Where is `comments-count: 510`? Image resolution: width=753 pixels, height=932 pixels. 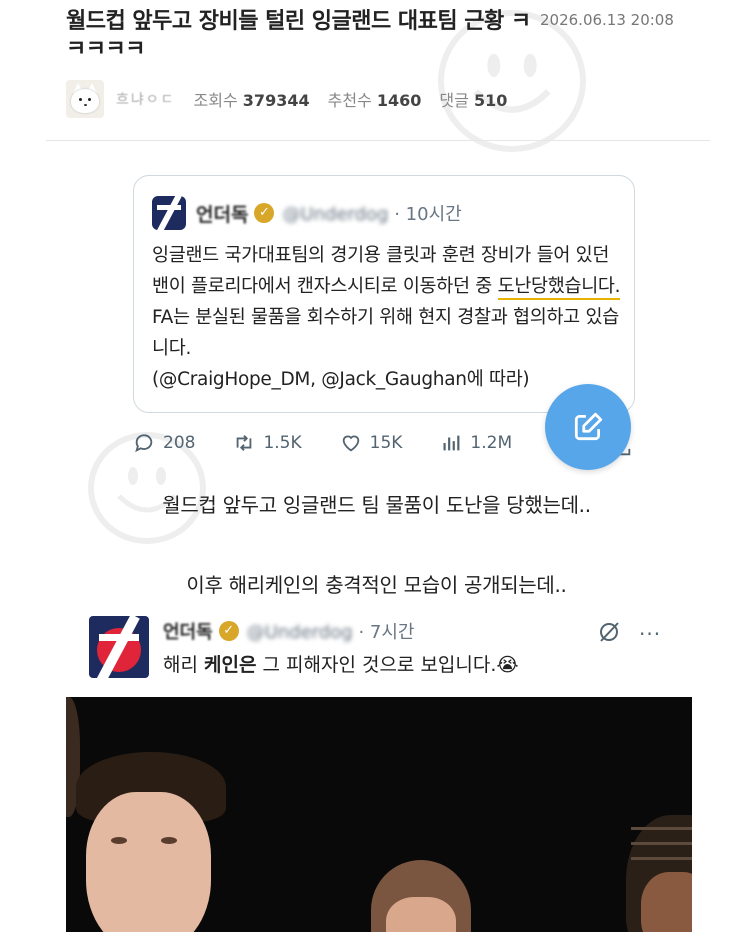 comments-count: 510 is located at coordinates (490, 100).